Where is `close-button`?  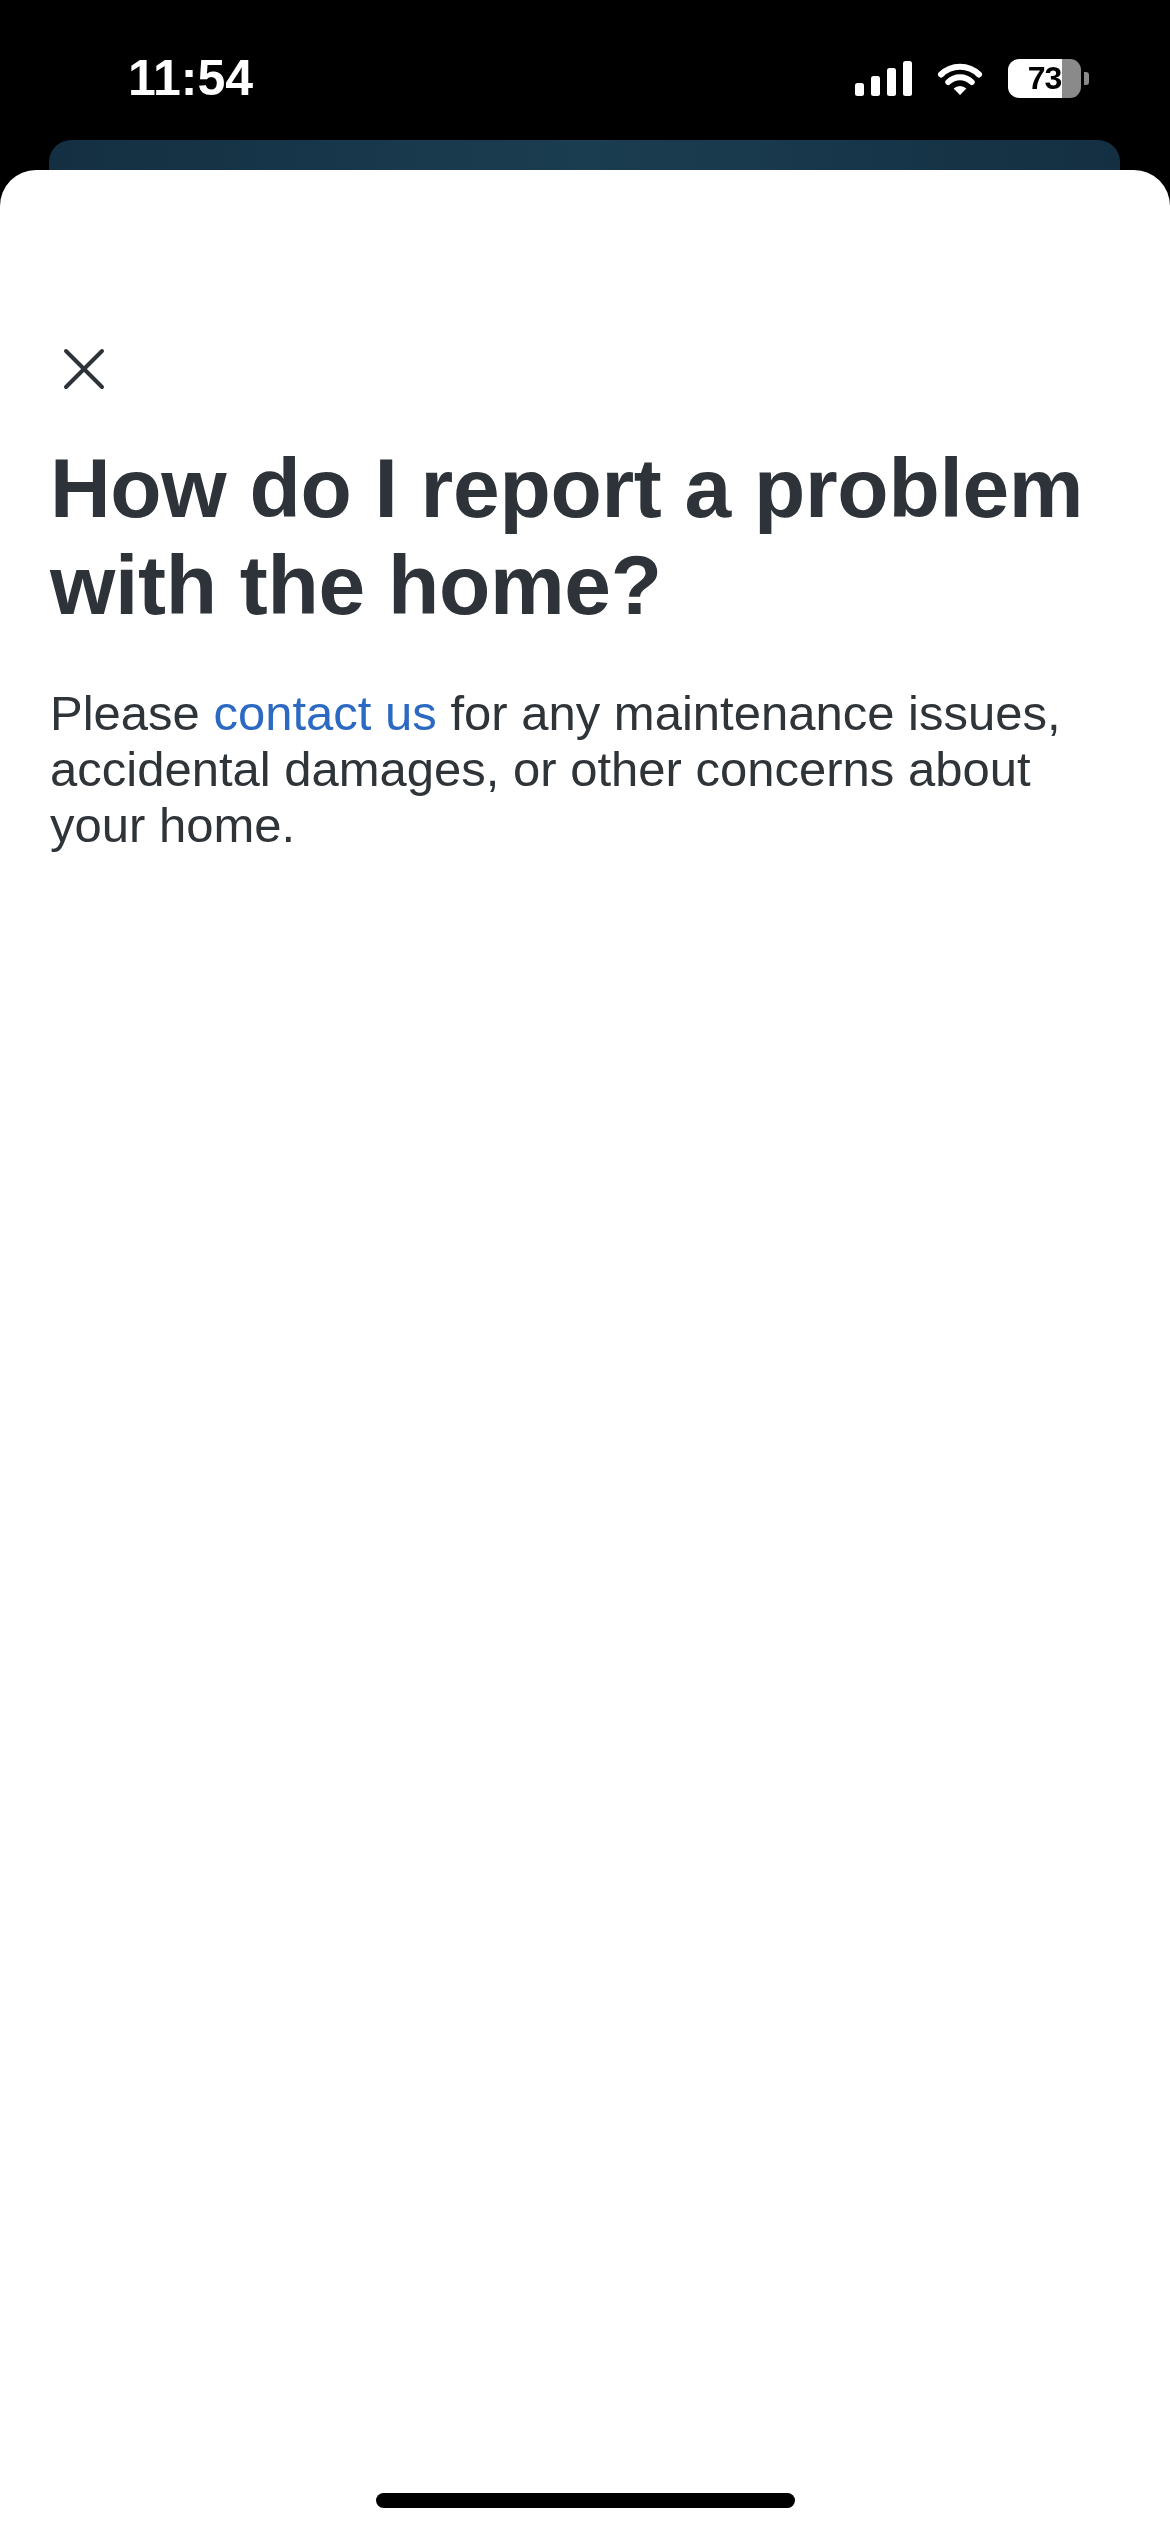
close-button is located at coordinates (84, 369).